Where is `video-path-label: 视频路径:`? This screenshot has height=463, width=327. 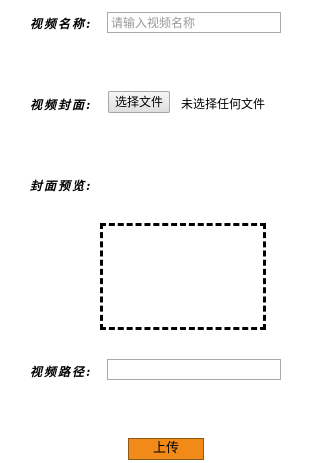
video-path-label: 视频路径: is located at coordinates (61, 372).